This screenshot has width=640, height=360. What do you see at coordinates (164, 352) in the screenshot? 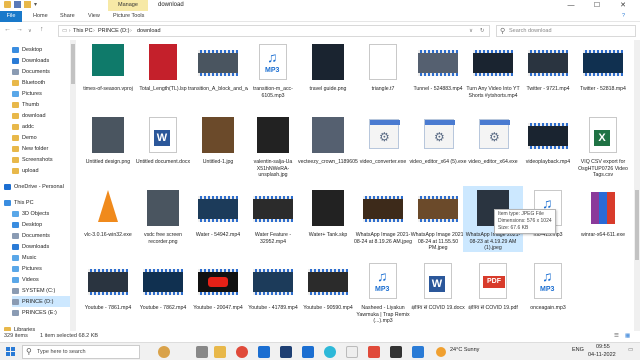
I see `doodle-icon` at bounding box center [164, 352].